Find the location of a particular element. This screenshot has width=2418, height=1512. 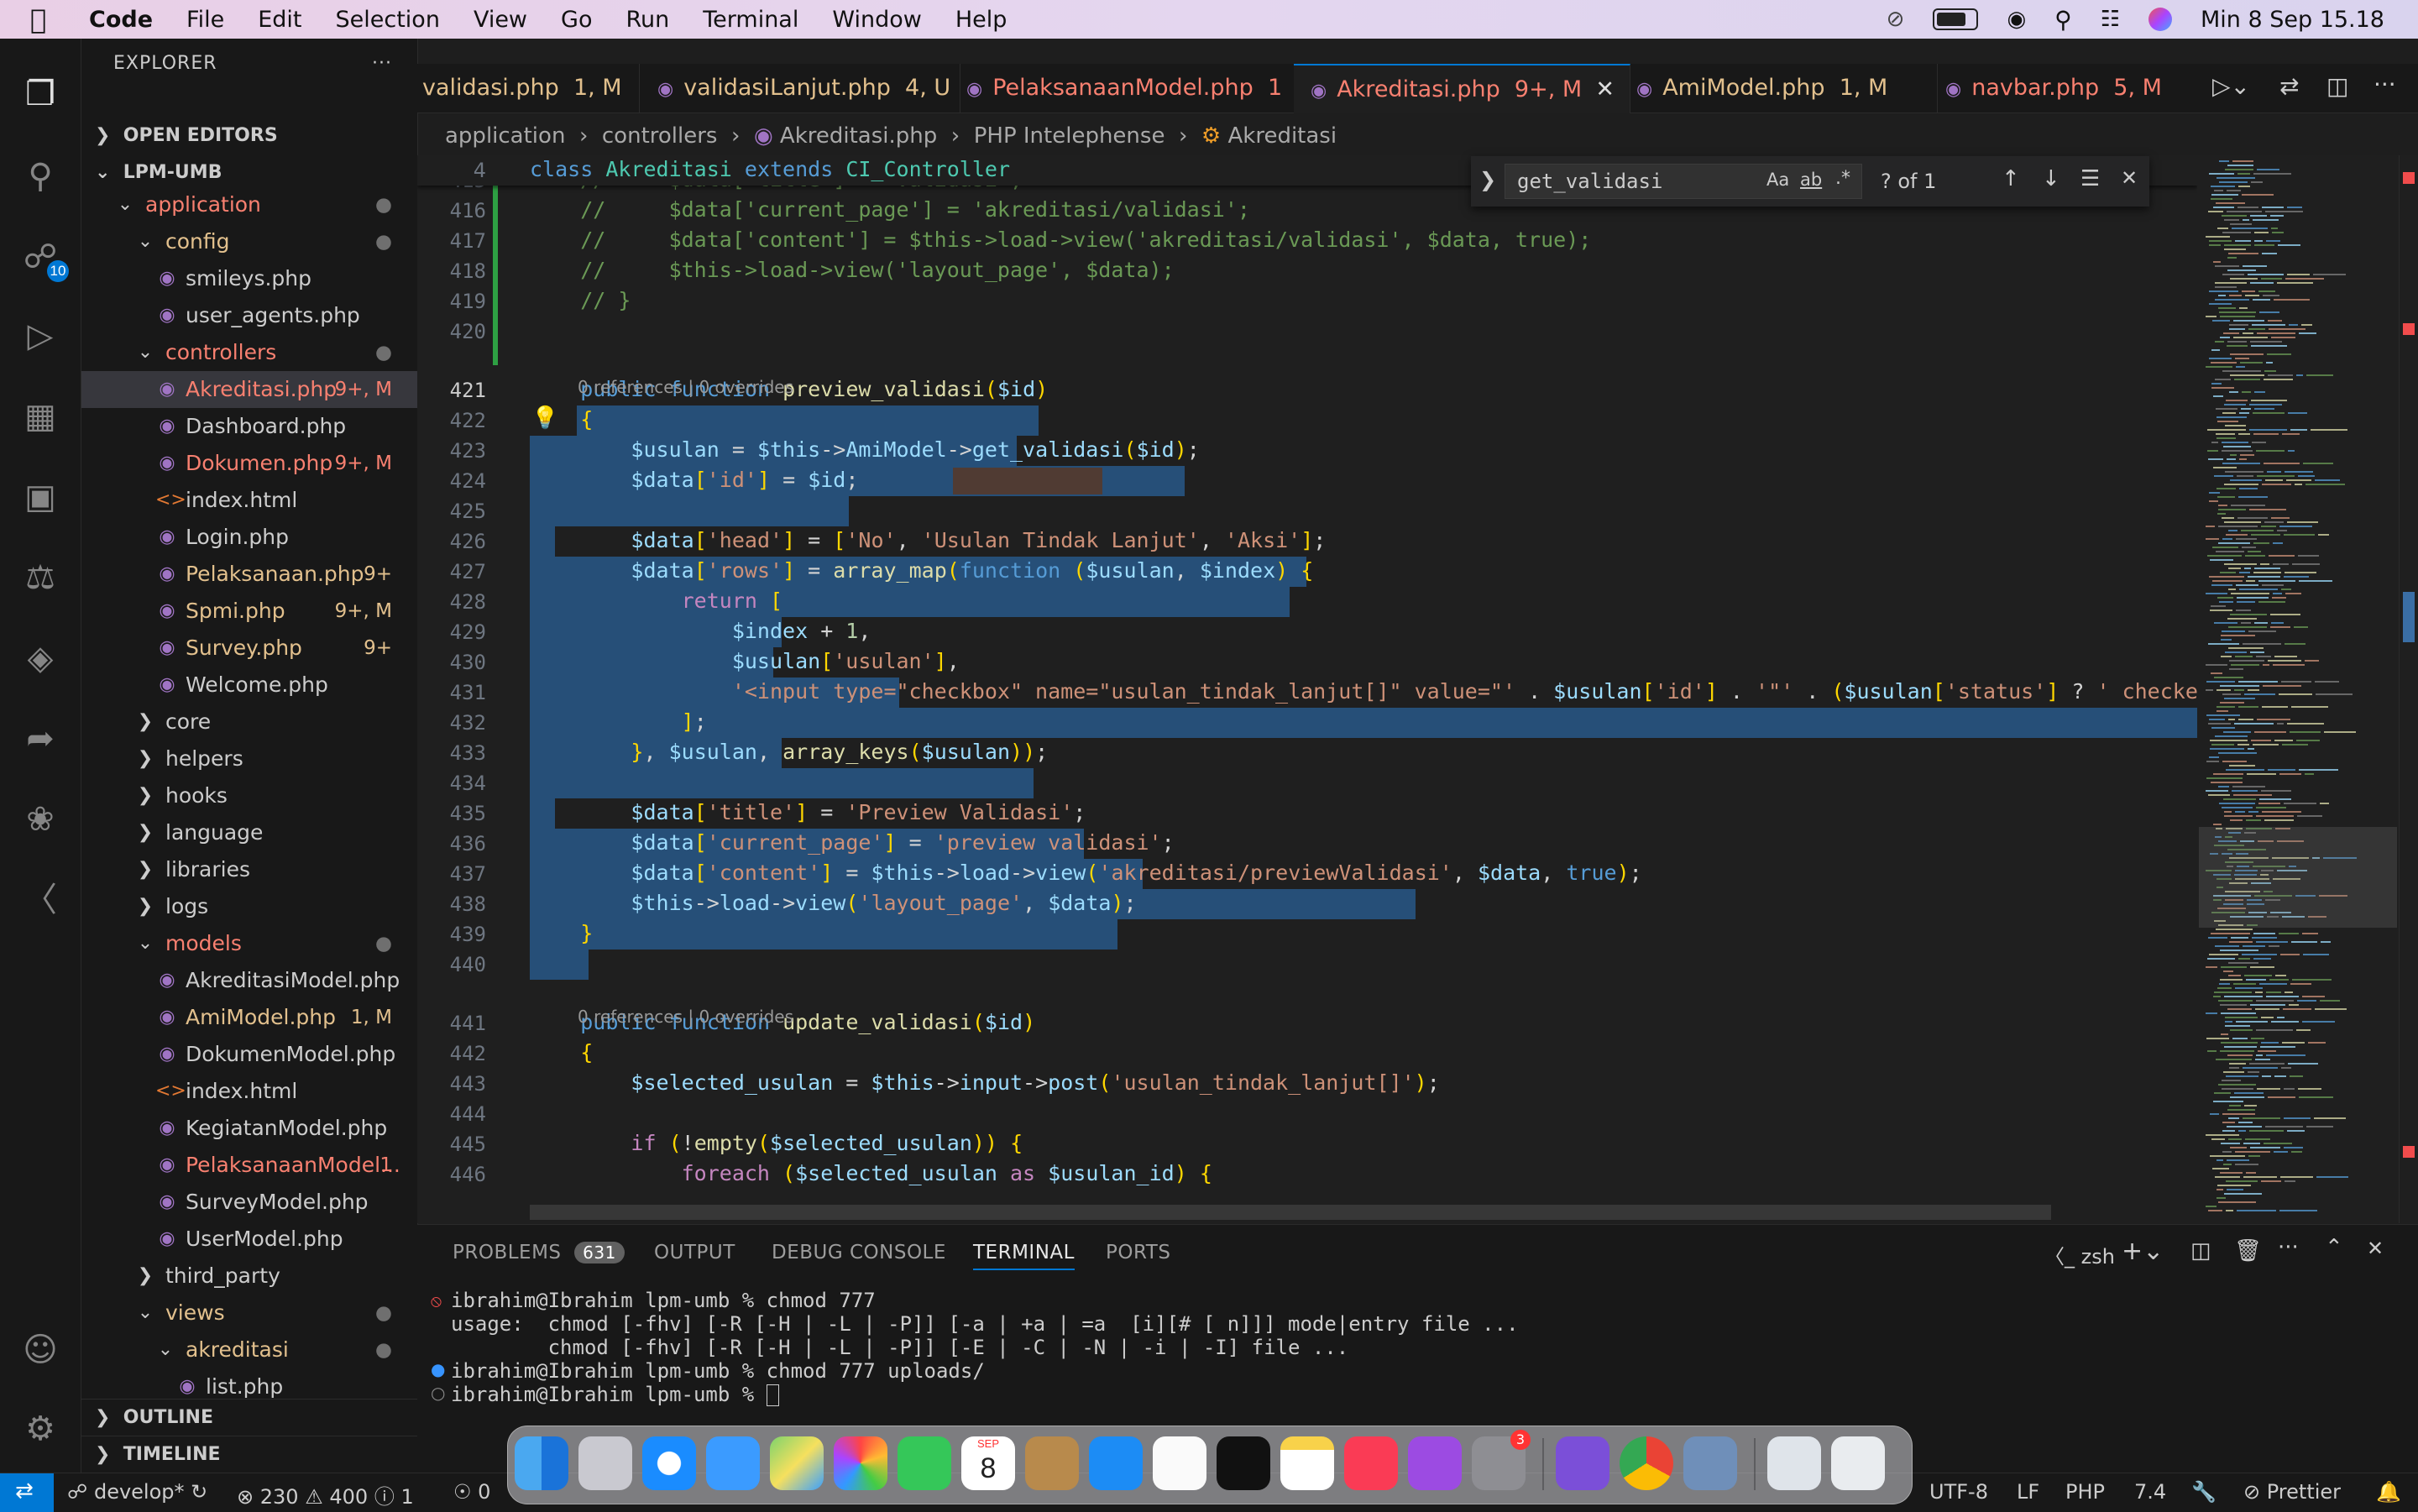

codelens-references: 0 references | 0 overrides is located at coordinates (685, 1017).